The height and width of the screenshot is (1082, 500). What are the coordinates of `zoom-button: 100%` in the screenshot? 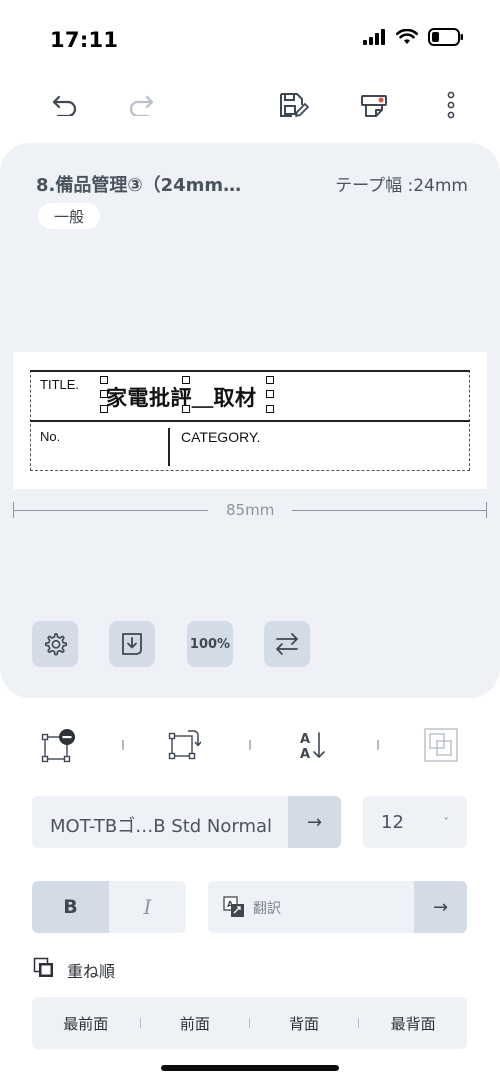 It's located at (210, 644).